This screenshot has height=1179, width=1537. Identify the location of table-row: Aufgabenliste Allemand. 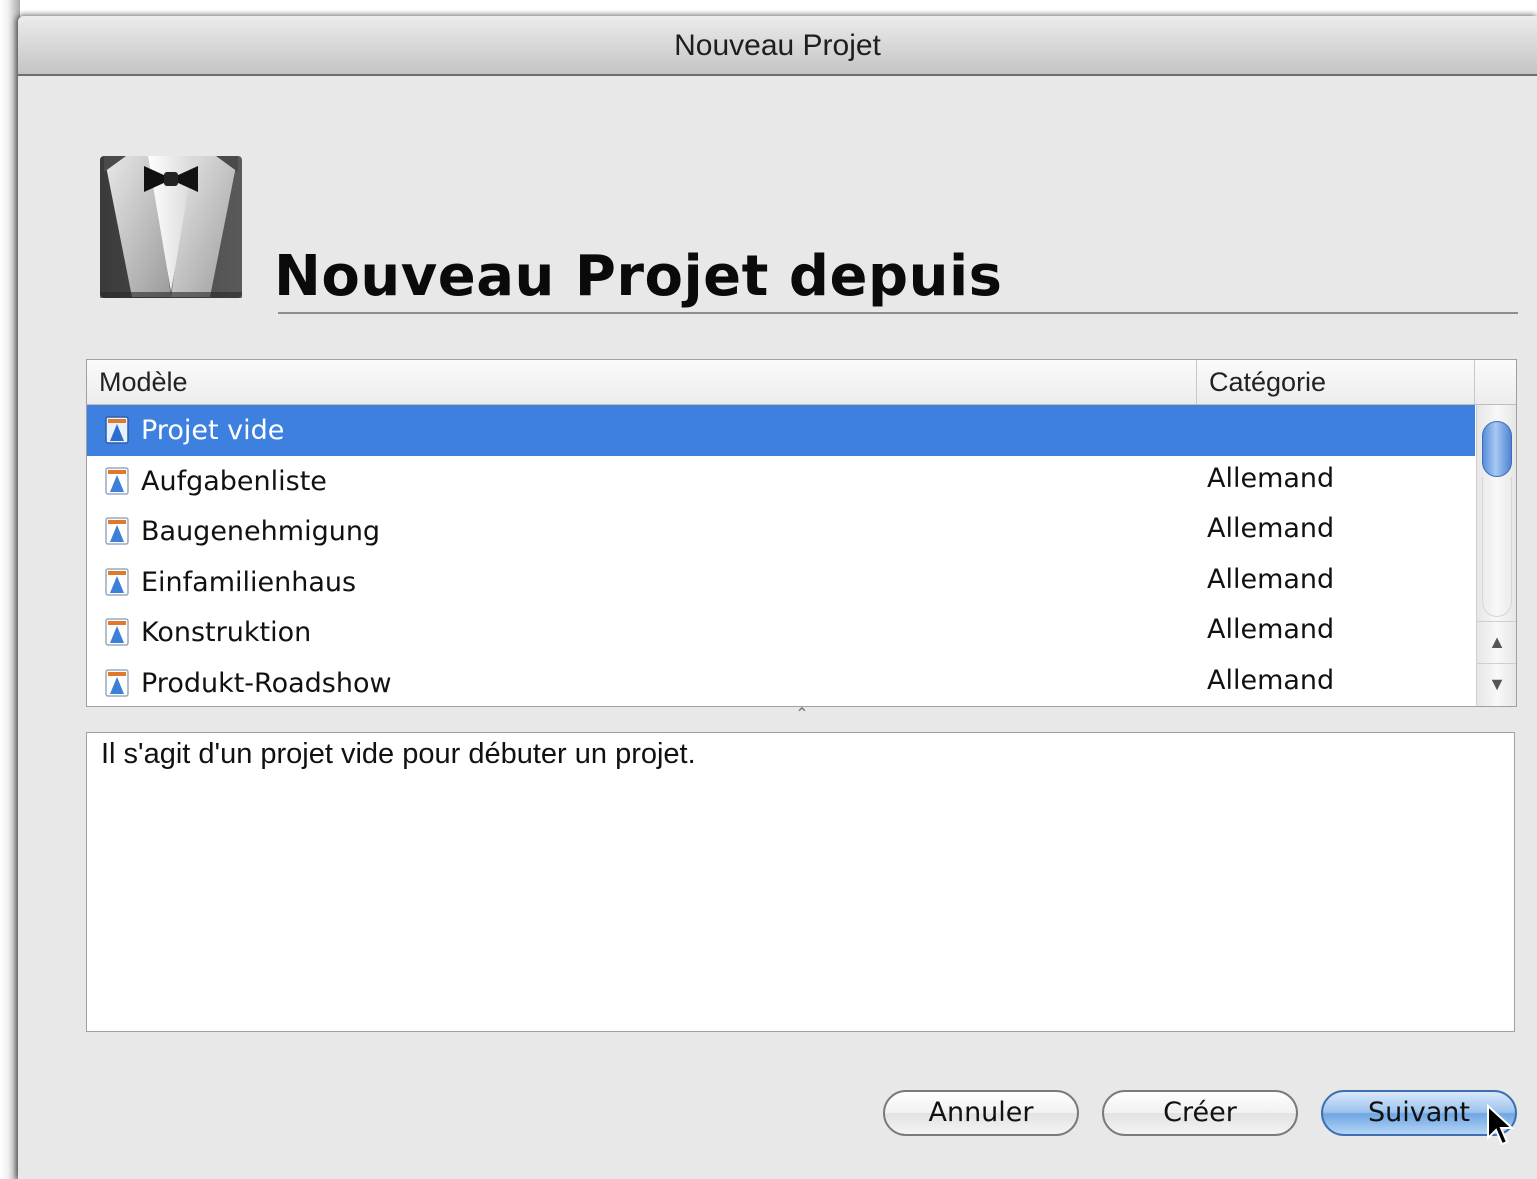
(781, 481).